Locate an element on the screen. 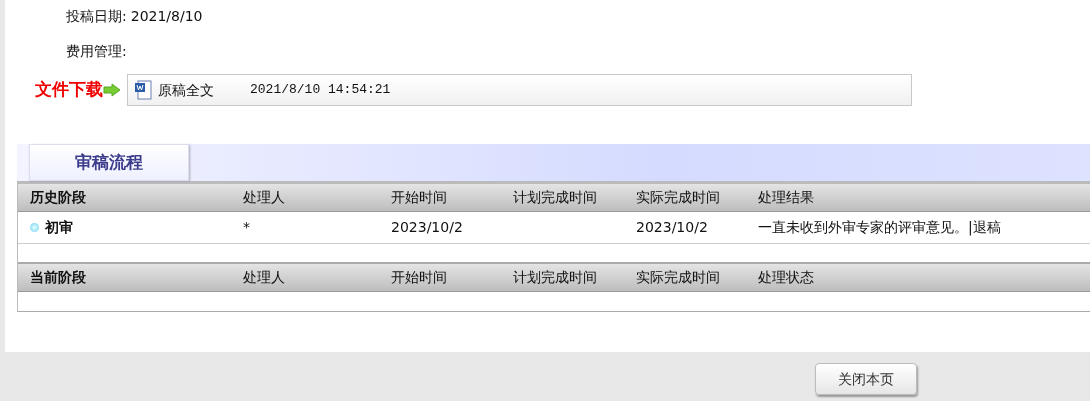 The height and width of the screenshot is (401, 1090). tab: 审稿流程 is located at coordinates (109, 162).